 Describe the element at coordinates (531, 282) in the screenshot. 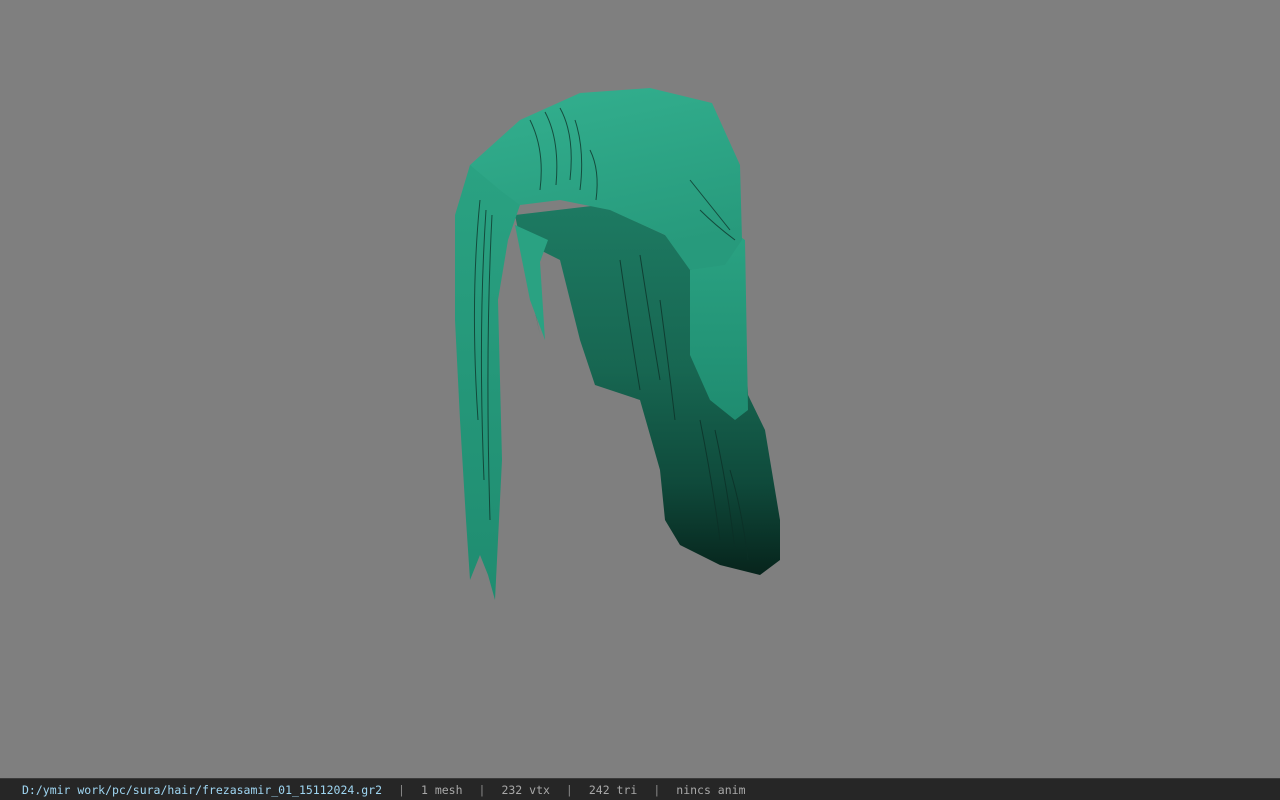

I see `hair-inner-strand` at that location.